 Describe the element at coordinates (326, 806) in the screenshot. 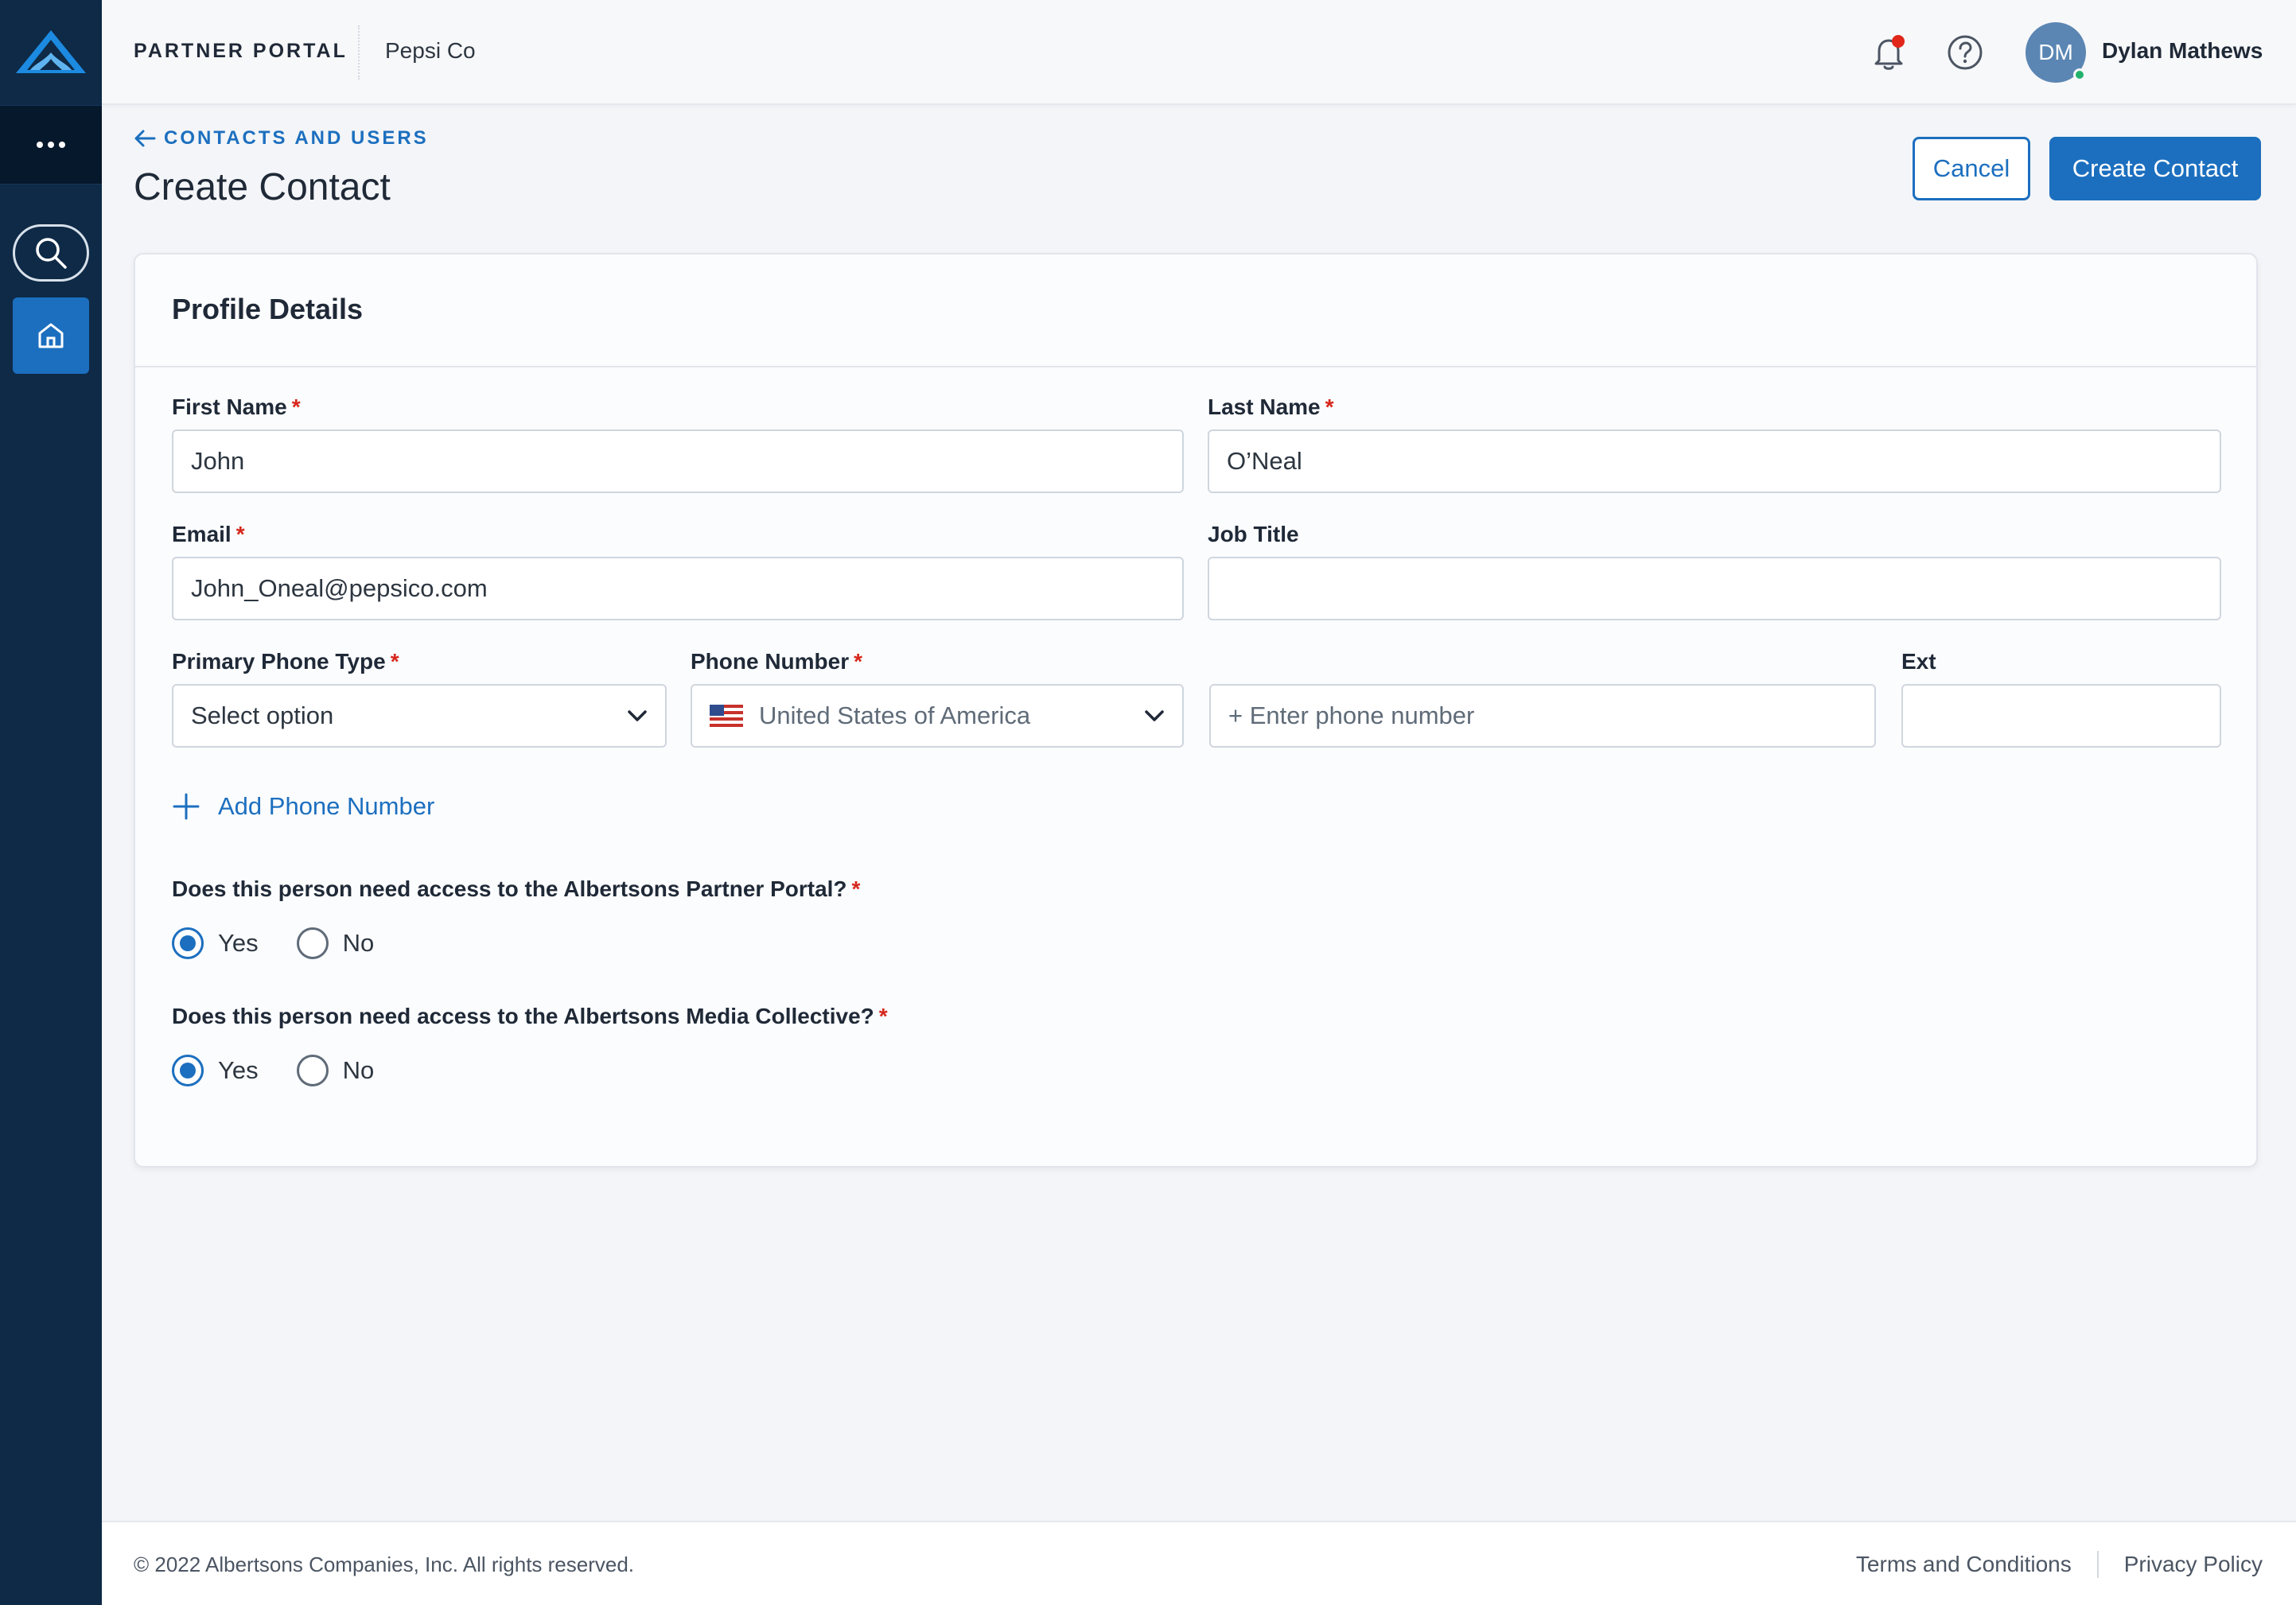

I see `add-phone-number-label: Add Phone Number` at that location.